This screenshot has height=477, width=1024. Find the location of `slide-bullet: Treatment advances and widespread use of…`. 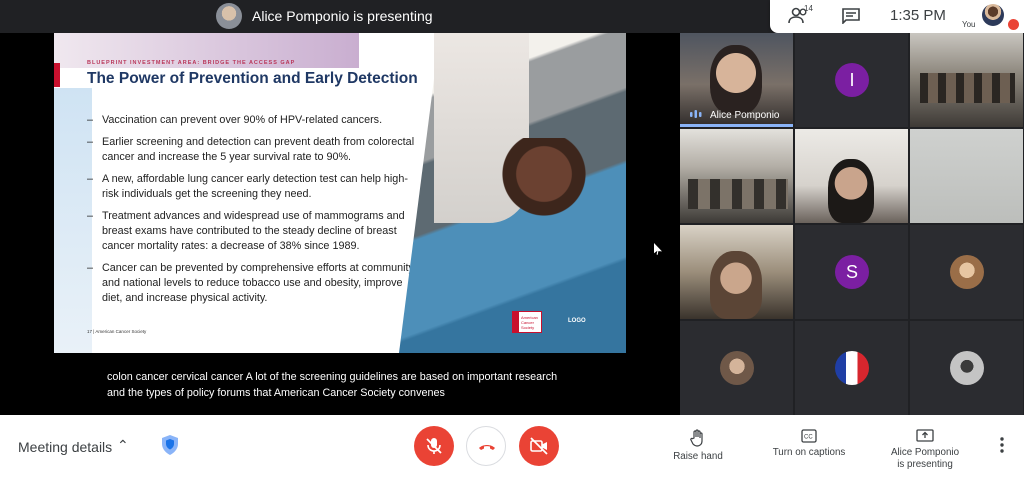

slide-bullet: Treatment advances and widespread use of… is located at coordinates (252, 231).